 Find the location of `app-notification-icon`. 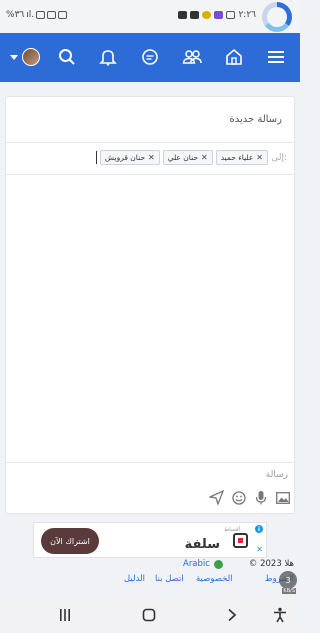

app-notification-icon is located at coordinates (207, 15).